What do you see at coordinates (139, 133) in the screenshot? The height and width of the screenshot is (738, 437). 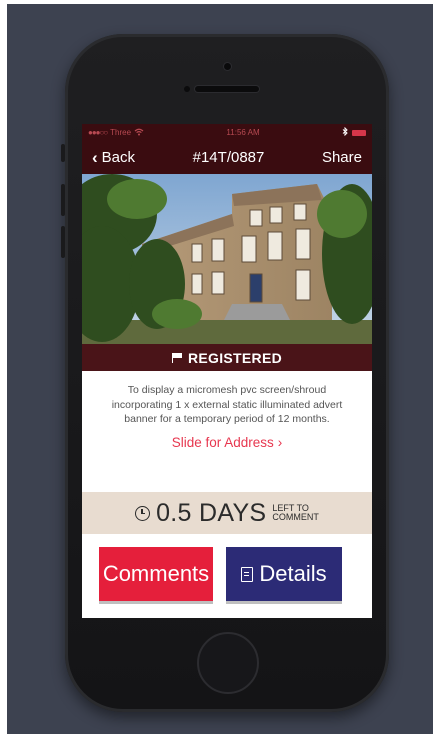 I see `wifi-icon` at bounding box center [139, 133].